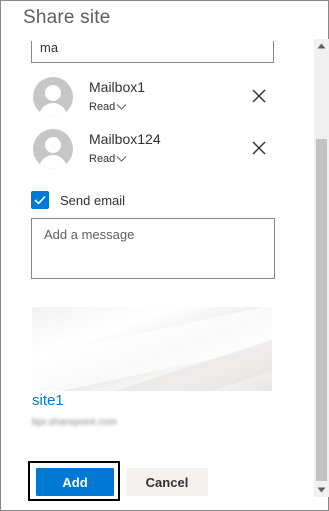 Image resolution: width=329 pixels, height=511 pixels. Describe the element at coordinates (40, 200) in the screenshot. I see `checkmark-icon` at that location.